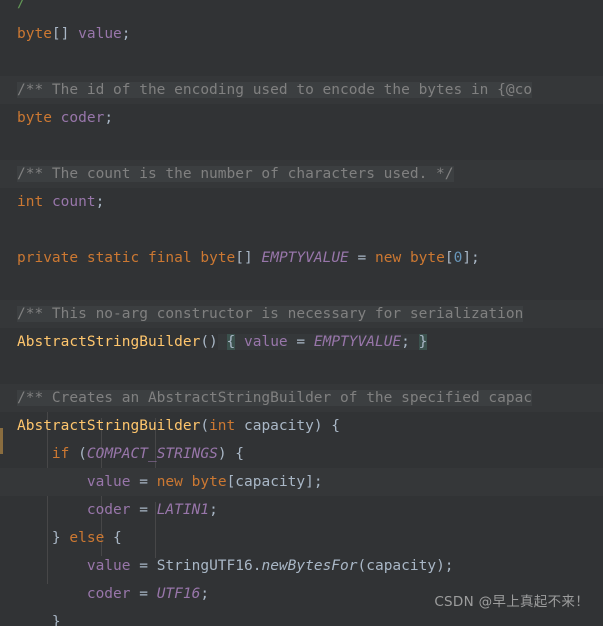 This screenshot has height=626, width=603. I want to click on code-token: AbstractStringBuilder, so click(109, 426).